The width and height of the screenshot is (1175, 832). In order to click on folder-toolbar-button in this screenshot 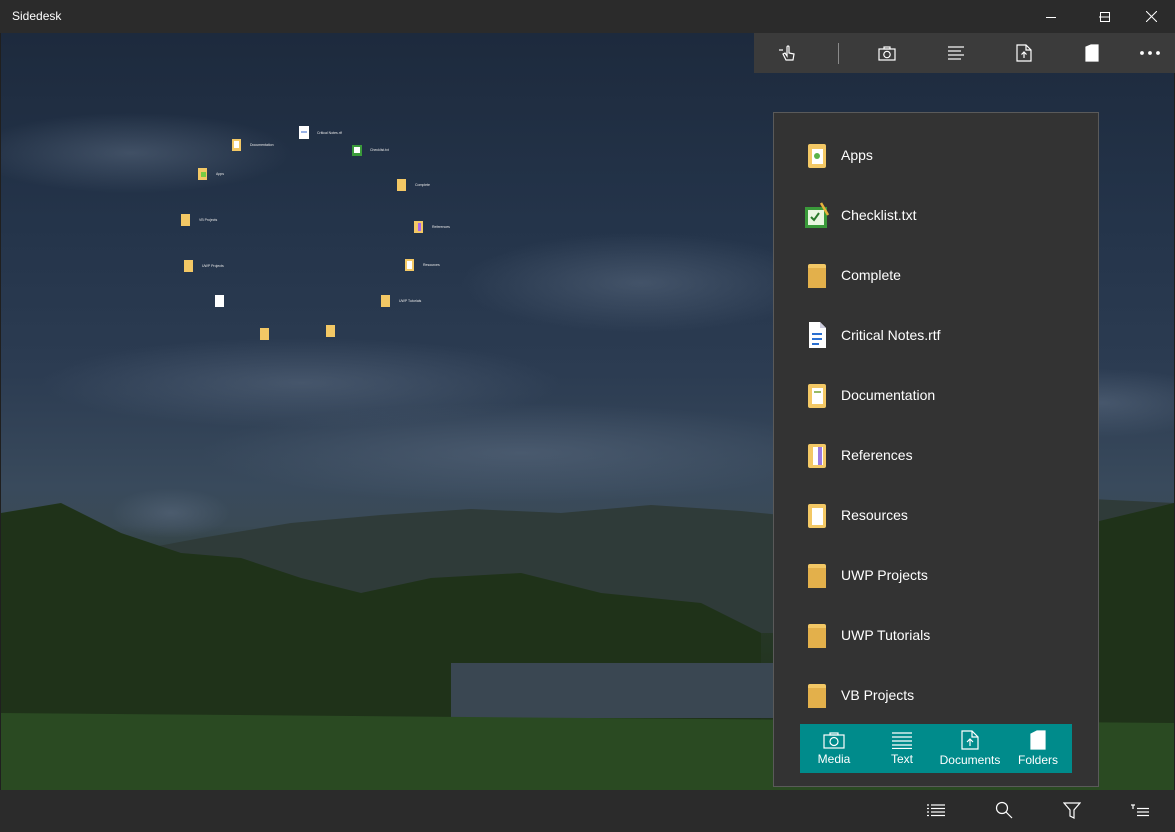, I will do `click(1092, 53)`.